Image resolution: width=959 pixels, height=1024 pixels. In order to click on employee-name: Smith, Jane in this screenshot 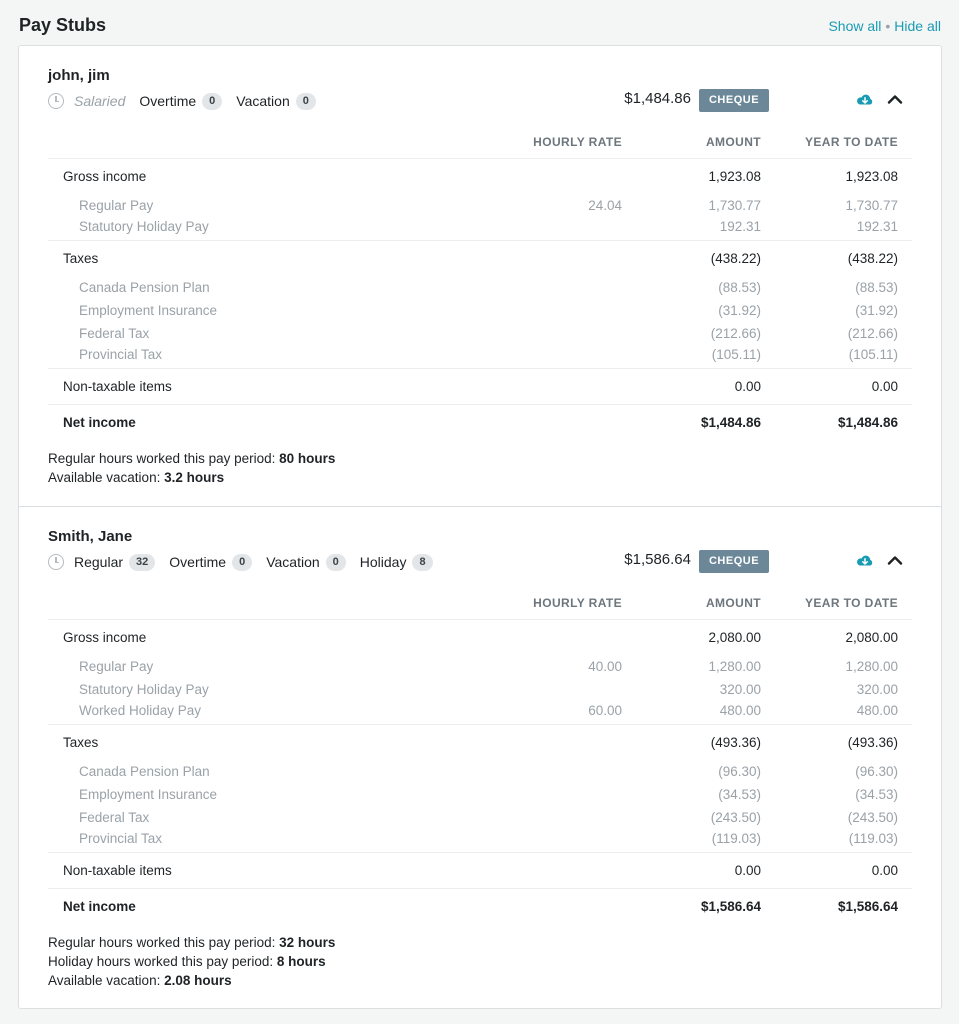, I will do `click(90, 536)`.